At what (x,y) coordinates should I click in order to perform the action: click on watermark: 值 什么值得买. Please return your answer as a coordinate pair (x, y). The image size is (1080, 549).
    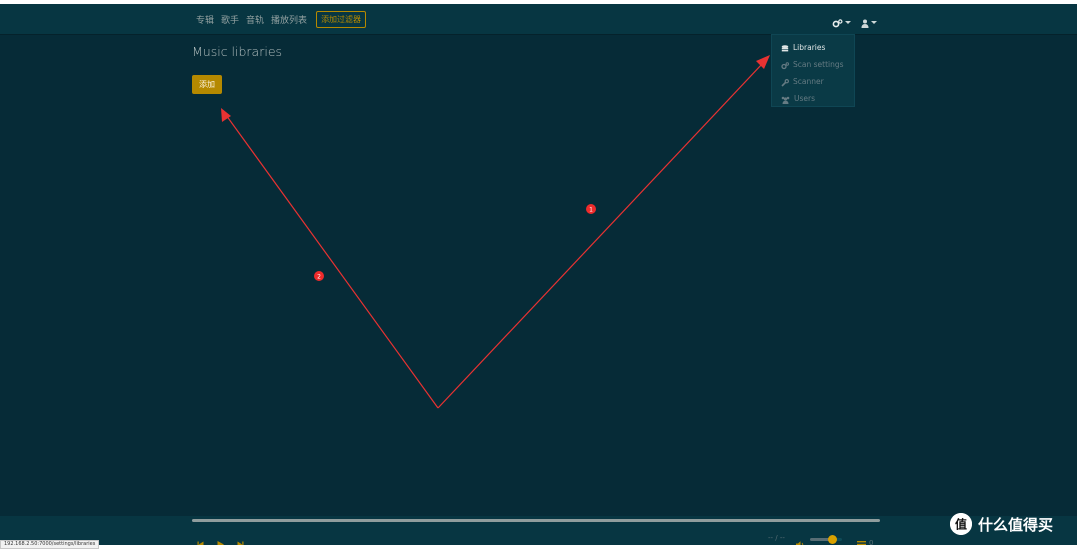
    Looking at the image, I should click on (1001, 524).